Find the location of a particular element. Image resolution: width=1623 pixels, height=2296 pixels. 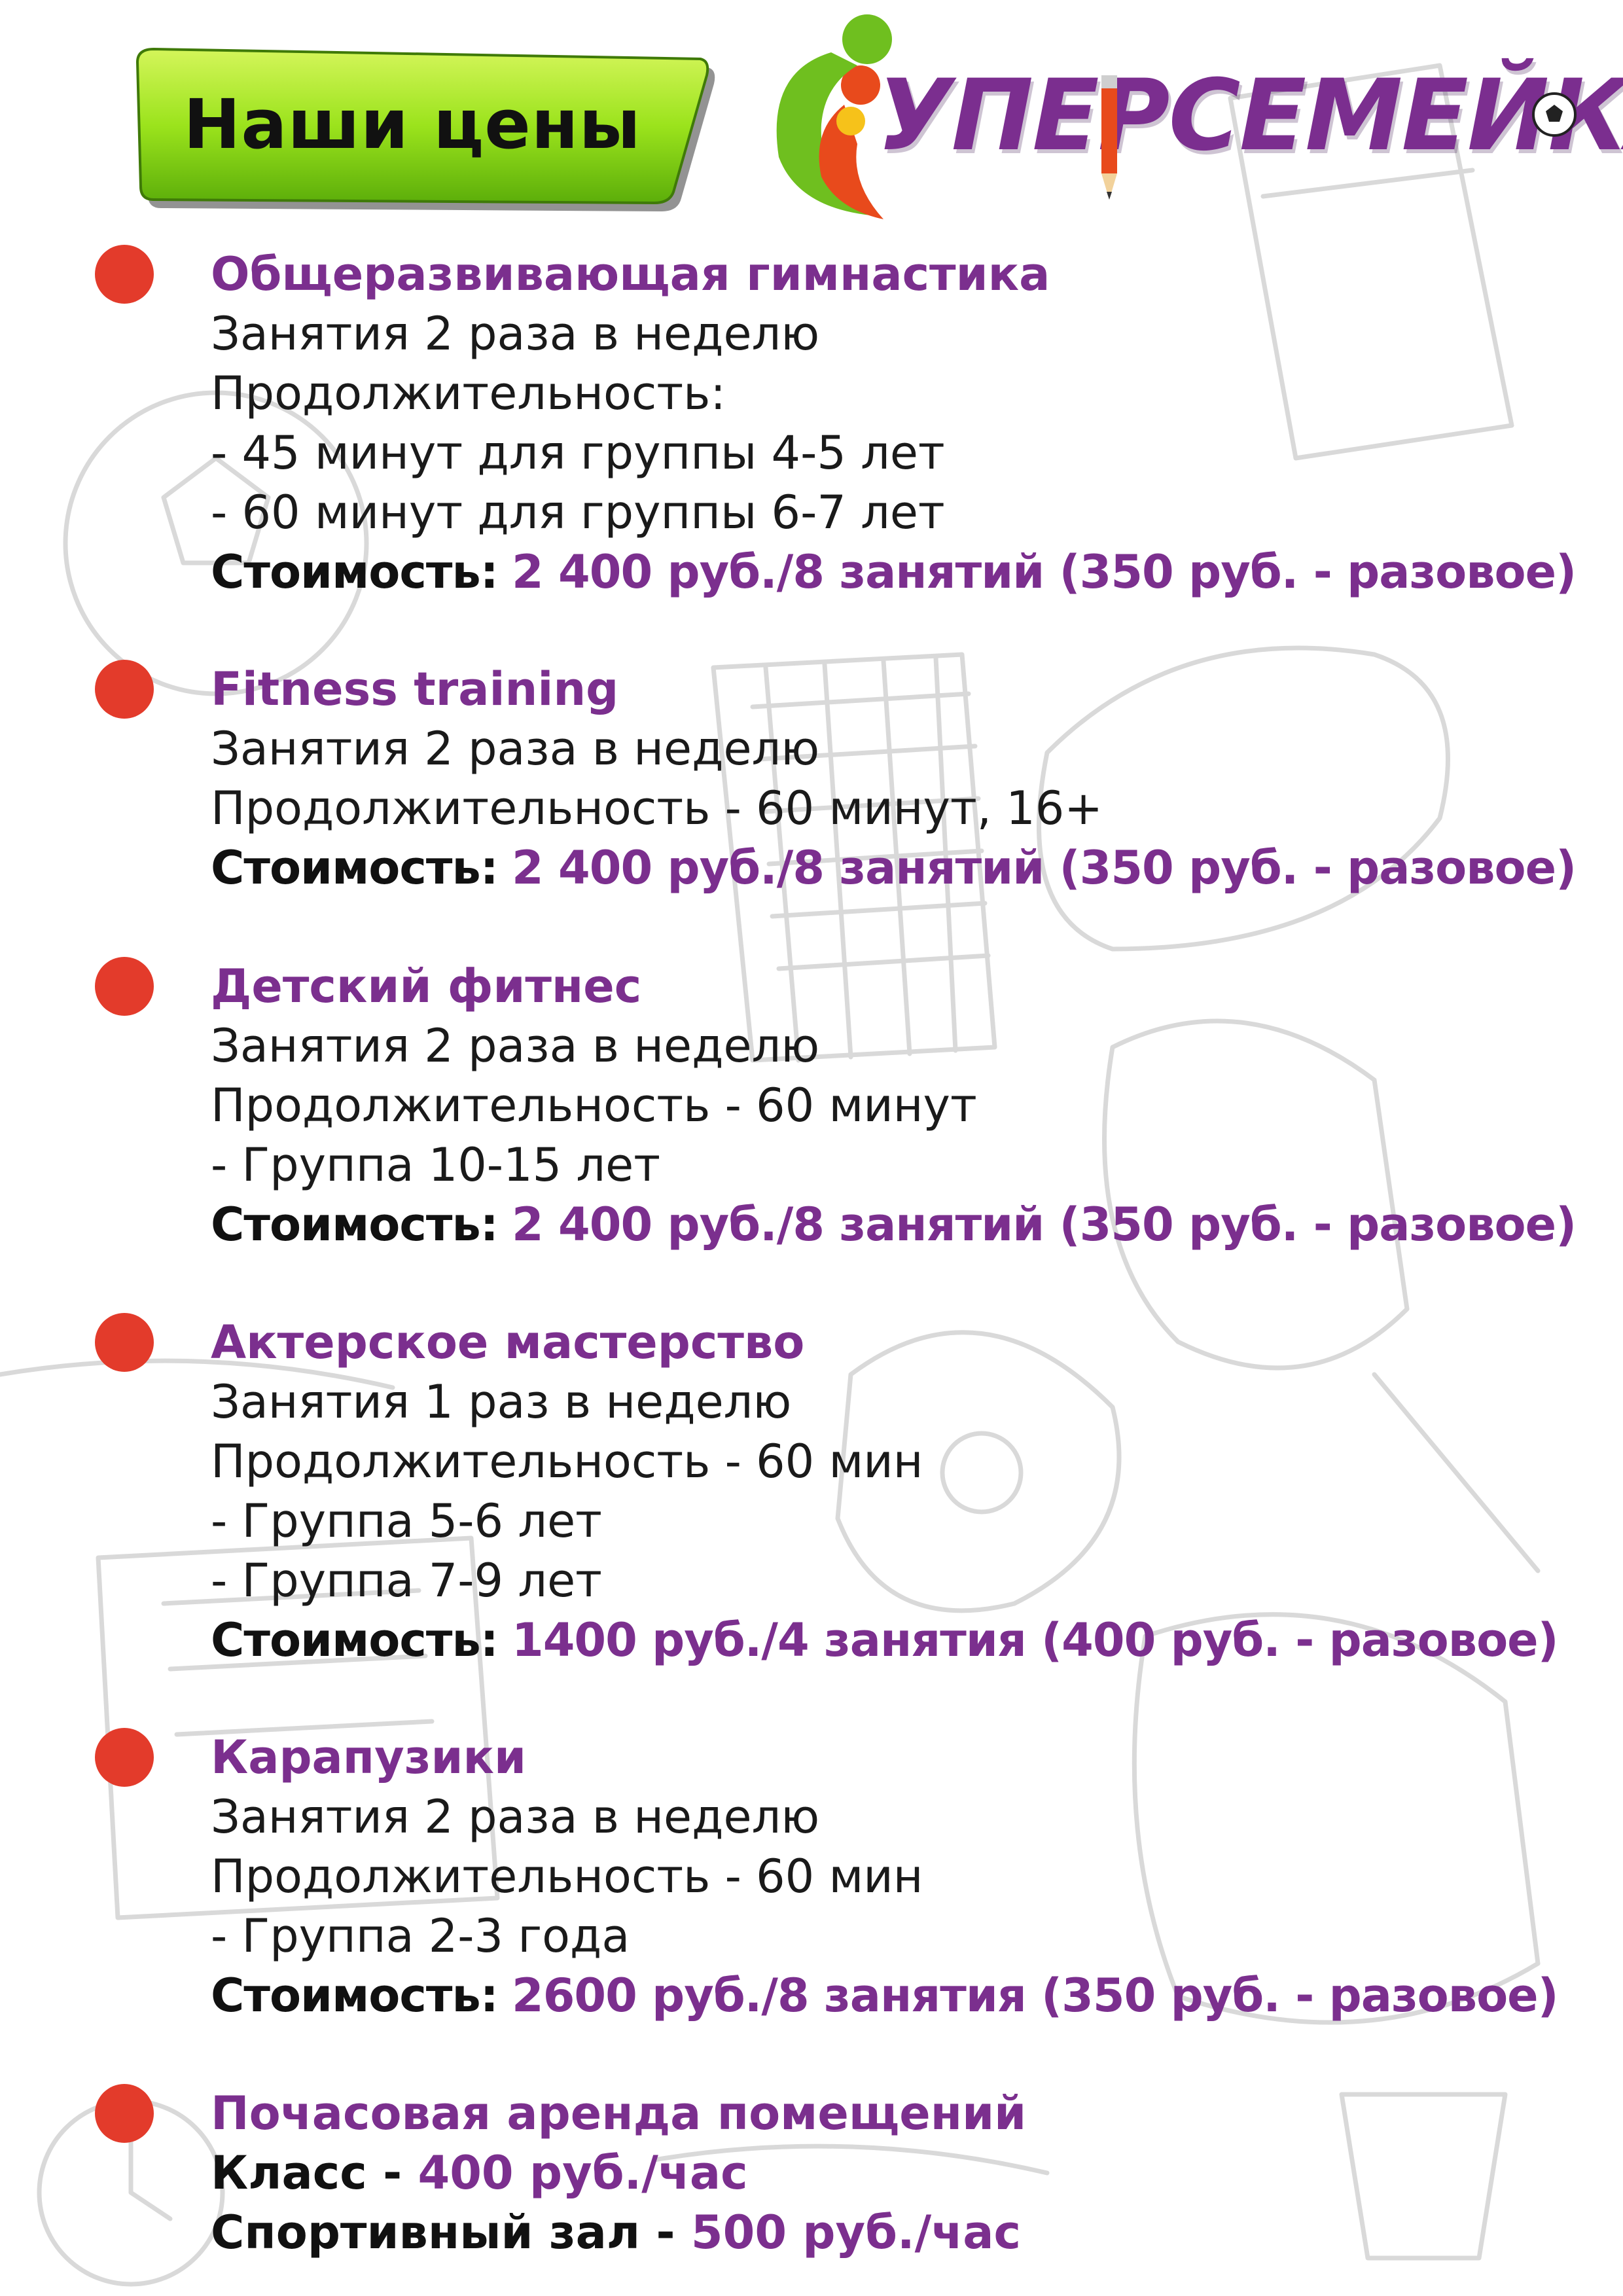

section-title: Почасовая аренда помещений is located at coordinates (619, 2113).